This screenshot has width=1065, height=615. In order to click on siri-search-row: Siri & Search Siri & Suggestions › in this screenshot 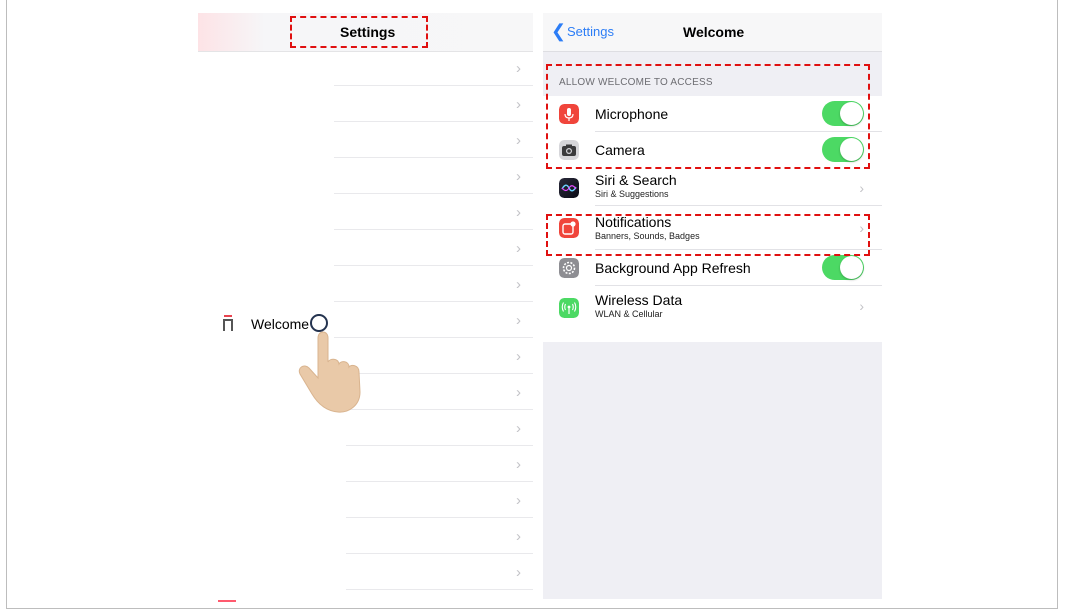, I will do `click(712, 187)`.